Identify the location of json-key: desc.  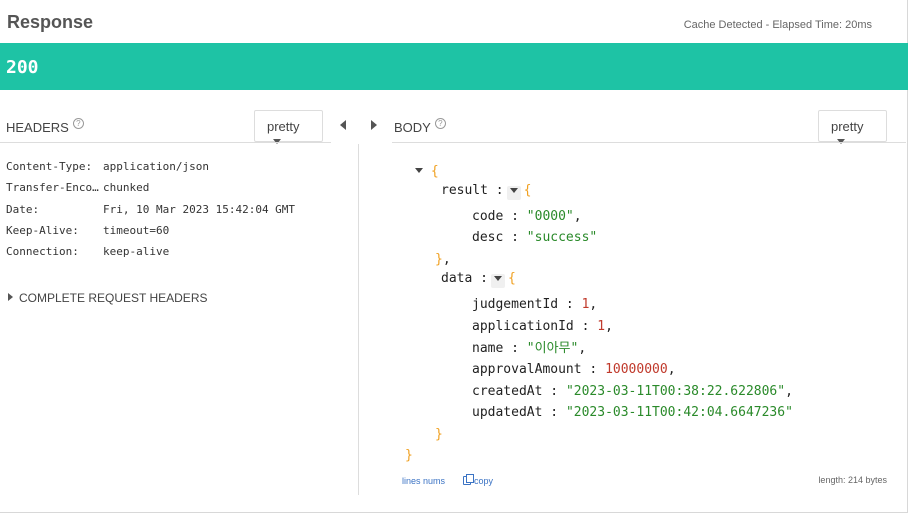
(488, 237).